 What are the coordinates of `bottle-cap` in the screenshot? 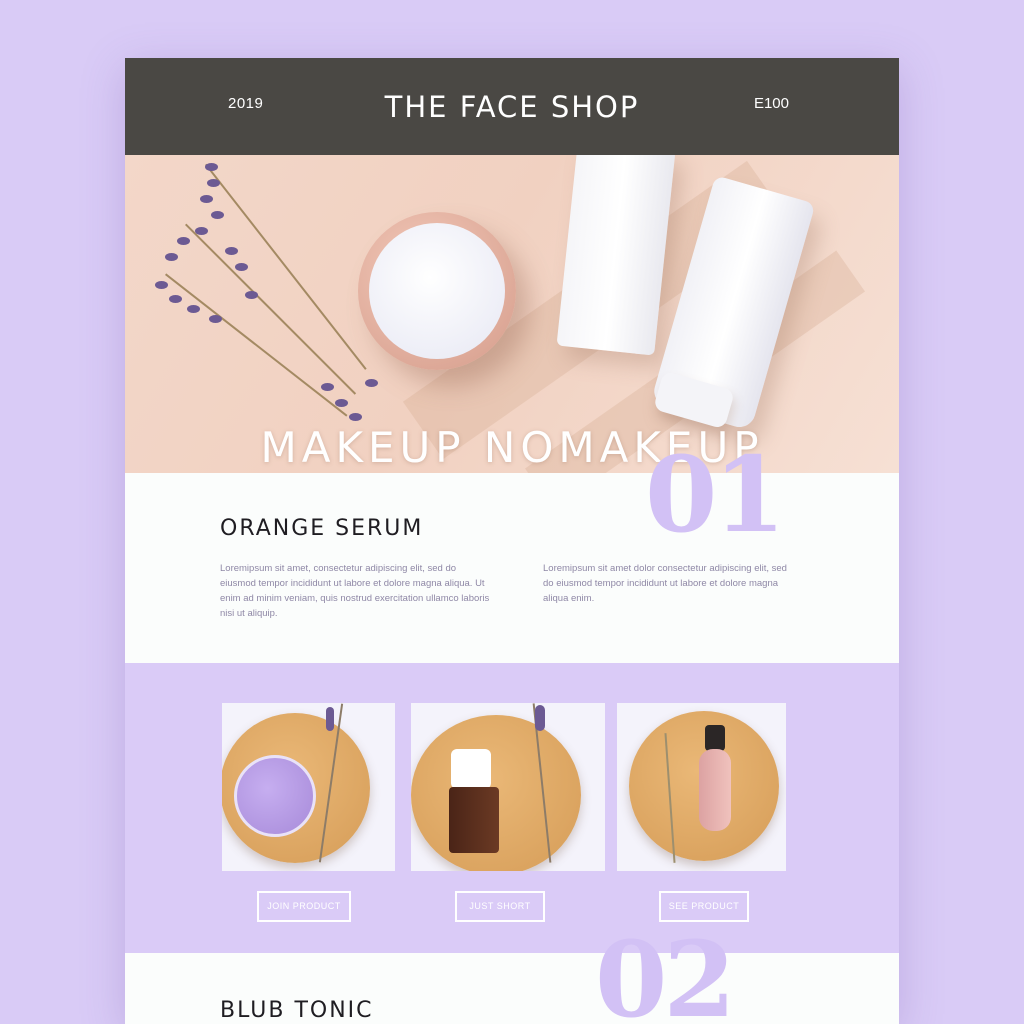 It's located at (715, 738).